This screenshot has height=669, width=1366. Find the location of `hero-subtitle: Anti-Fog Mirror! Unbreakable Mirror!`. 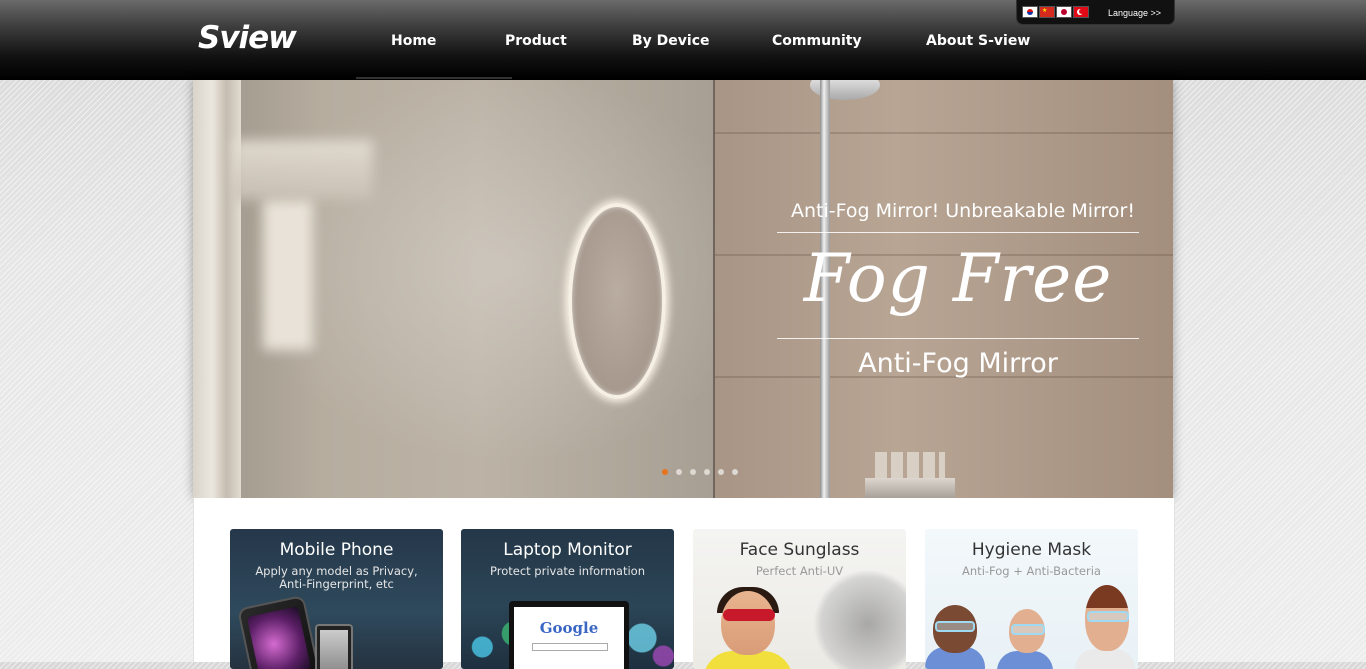

hero-subtitle: Anti-Fog Mirror! Unbreakable Mirror! is located at coordinates (963, 211).